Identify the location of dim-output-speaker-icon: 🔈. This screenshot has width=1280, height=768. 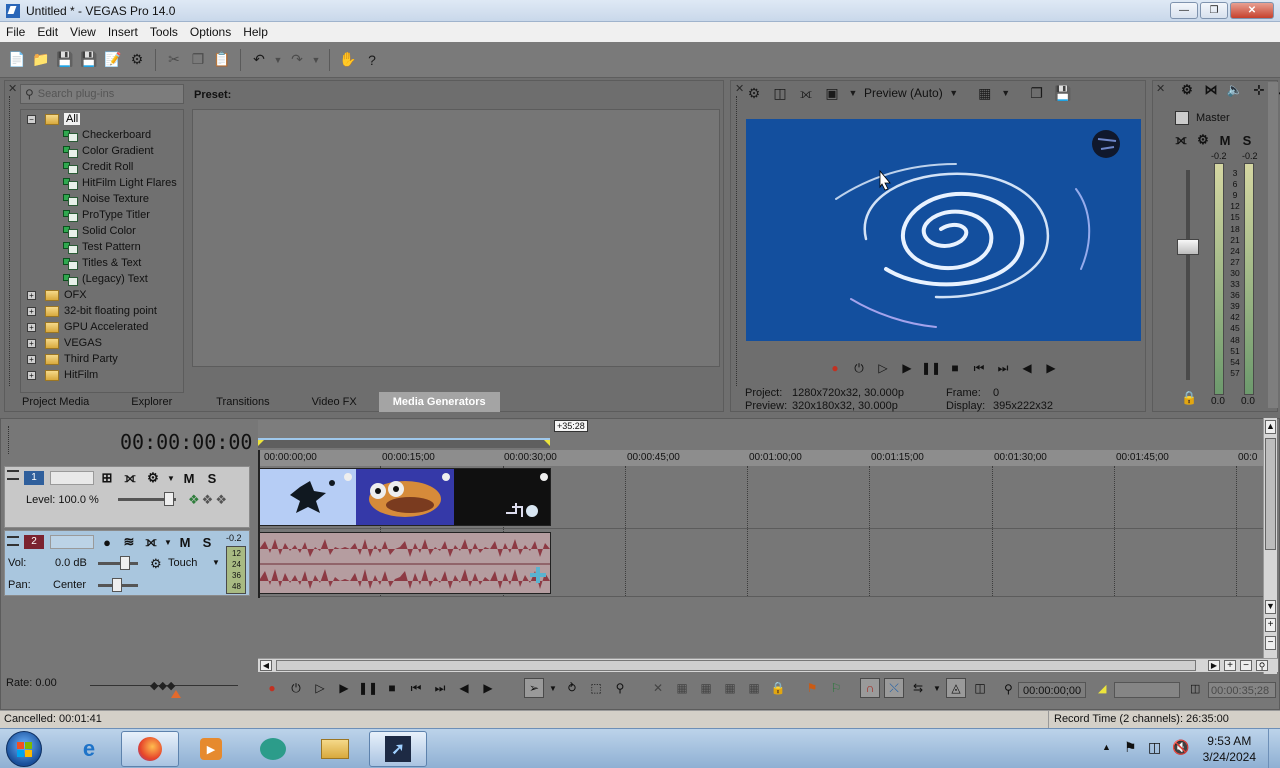
(1235, 90).